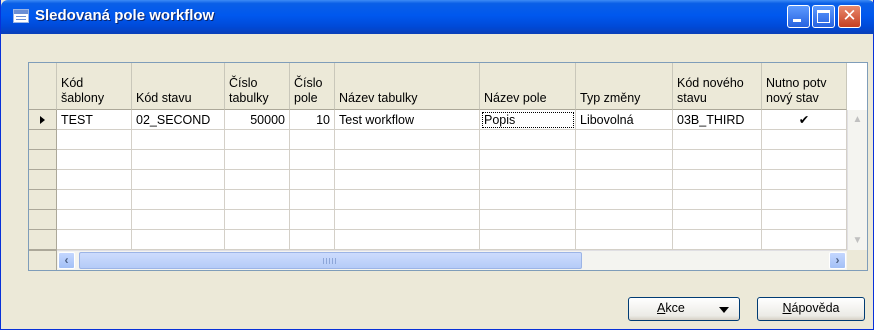 This screenshot has width=874, height=330. I want to click on close-button: ✕, so click(849, 16).